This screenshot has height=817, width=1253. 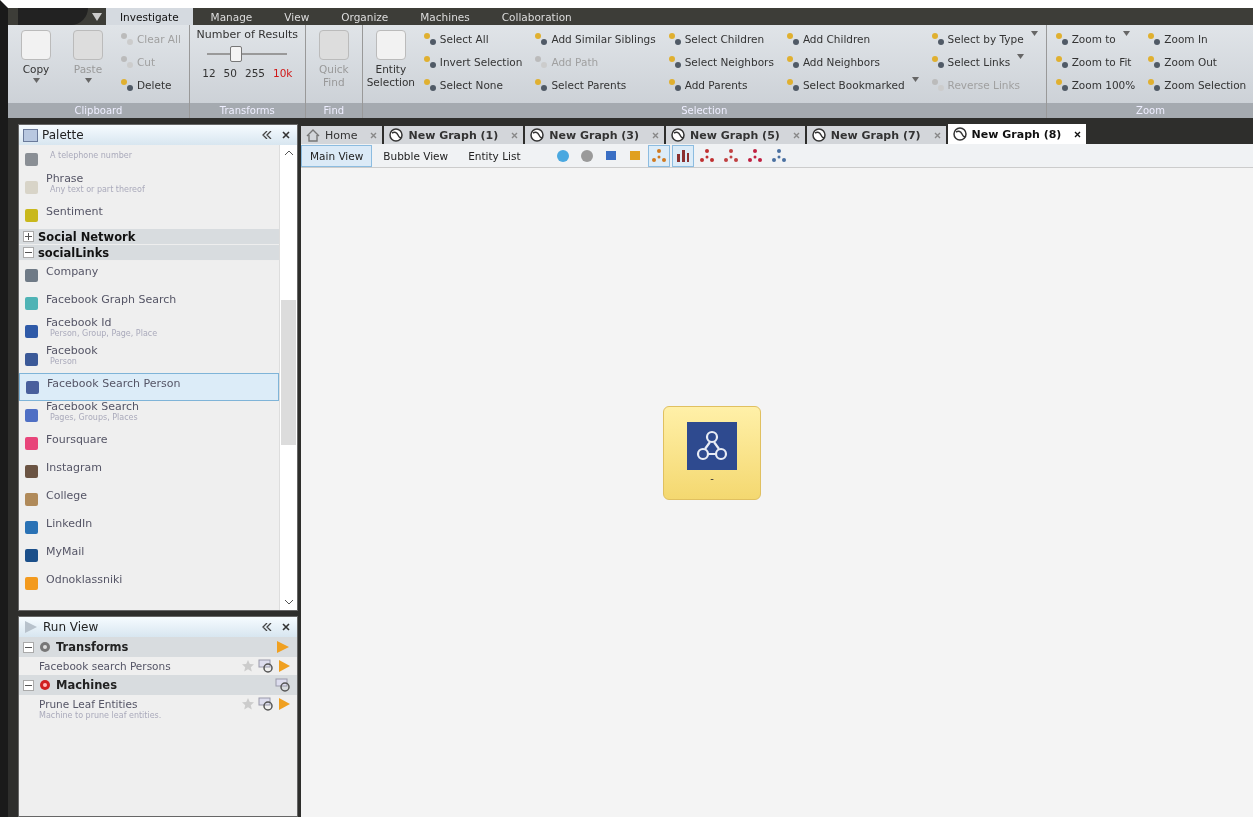 I want to click on document-tab: New Graph (3), so click(x=595, y=135).